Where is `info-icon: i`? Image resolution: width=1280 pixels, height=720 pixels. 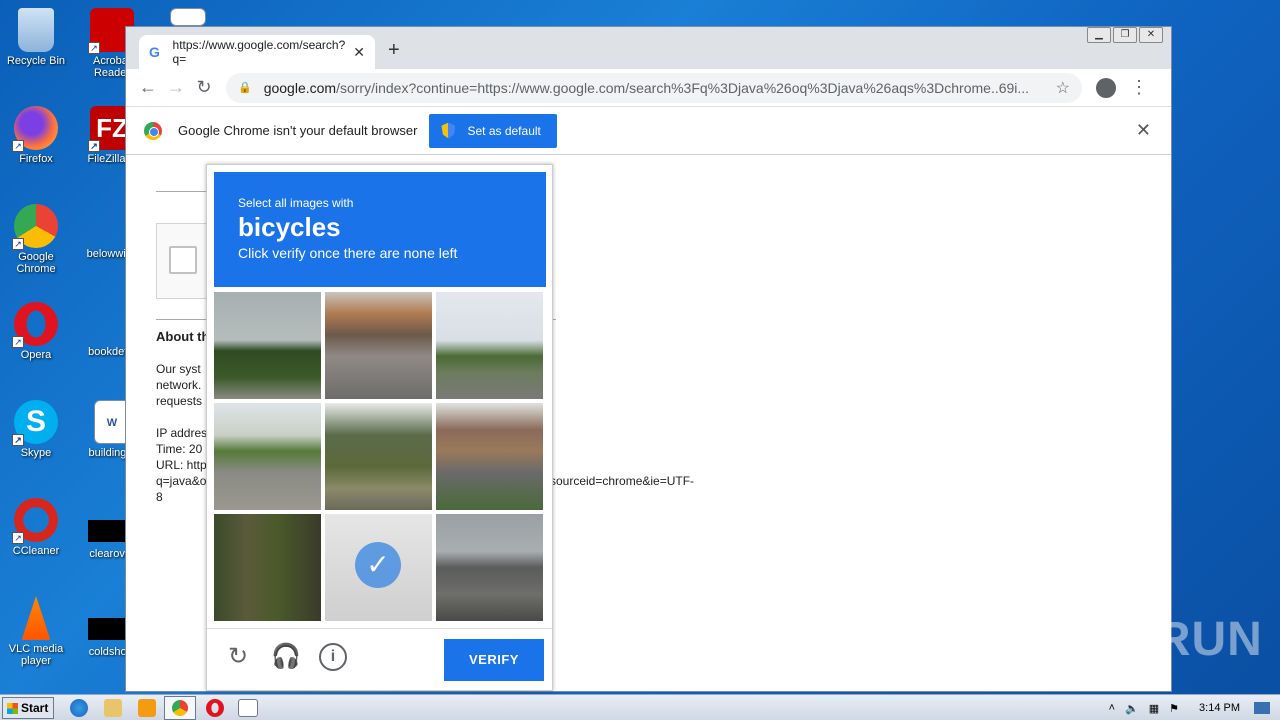 info-icon: i is located at coordinates (333, 657).